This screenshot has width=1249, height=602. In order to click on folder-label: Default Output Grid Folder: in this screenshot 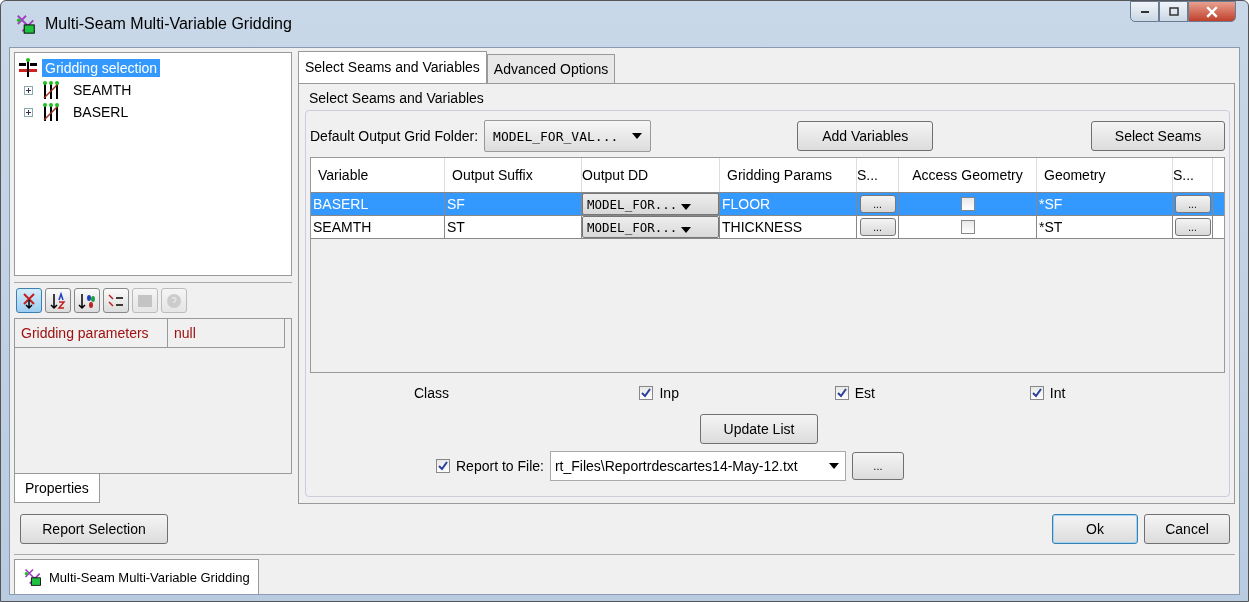, I will do `click(394, 136)`.